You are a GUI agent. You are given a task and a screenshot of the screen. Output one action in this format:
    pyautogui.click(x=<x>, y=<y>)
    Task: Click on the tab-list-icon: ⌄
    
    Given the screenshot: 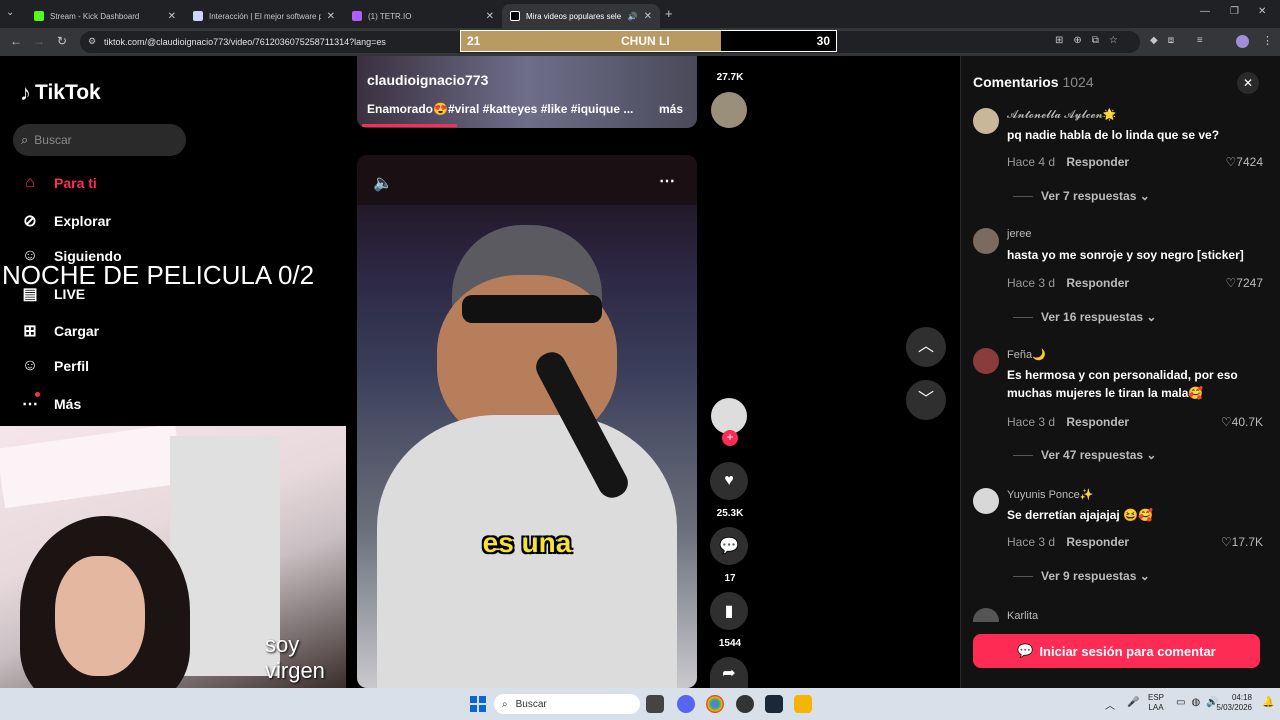 What is the action you would take?
    pyautogui.click(x=10, y=12)
    